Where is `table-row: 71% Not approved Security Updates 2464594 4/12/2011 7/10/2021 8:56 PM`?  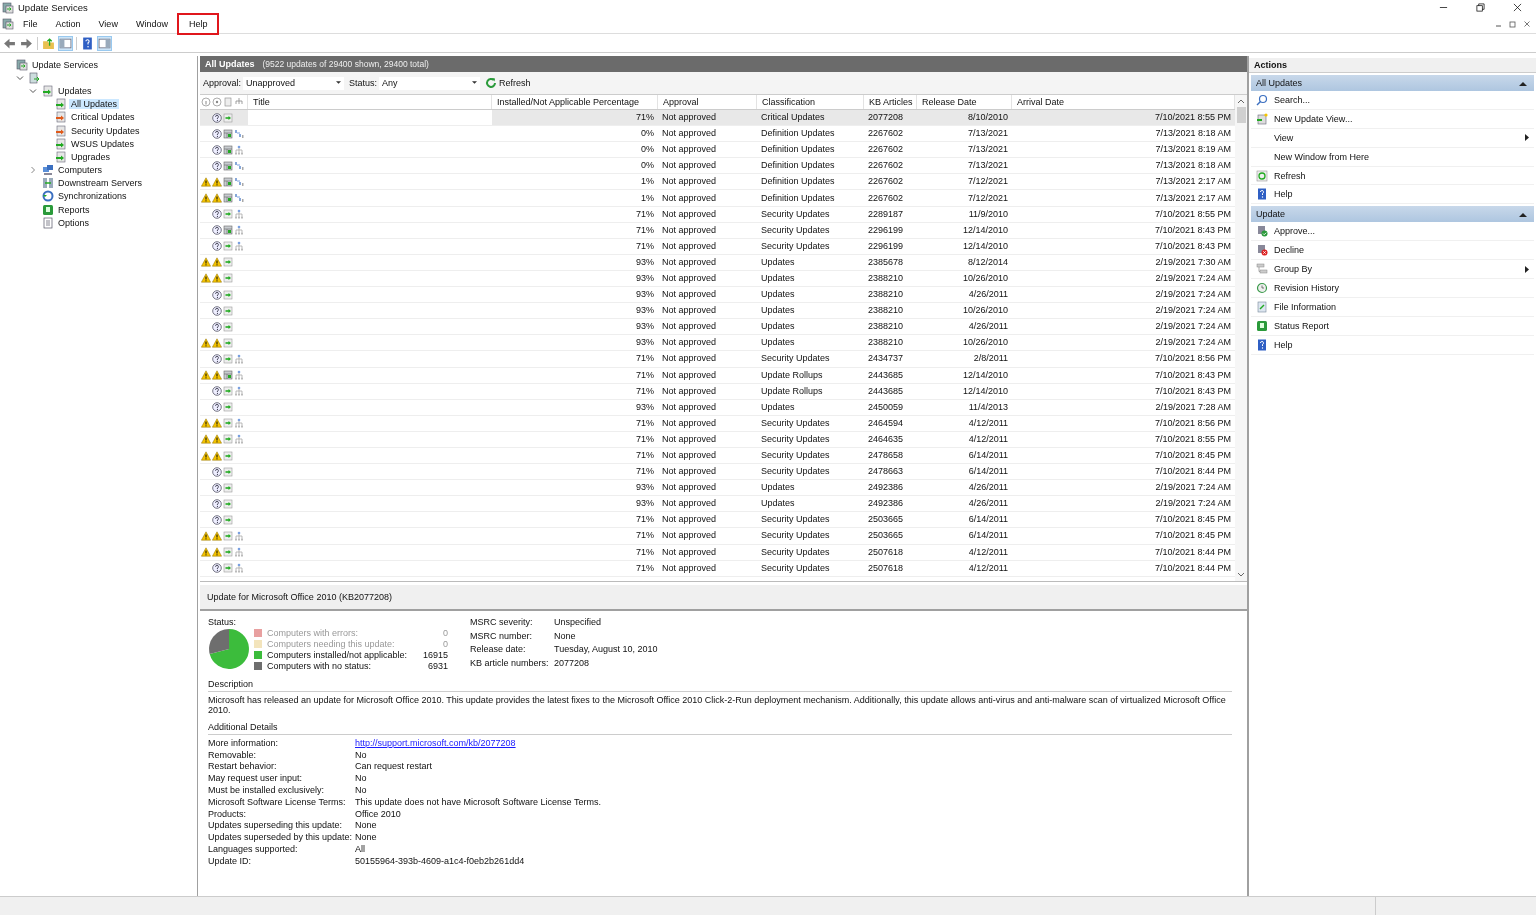
table-row: 71% Not approved Security Updates 2464594 4/12/2011 7/10/2021 8:56 PM is located at coordinates (717, 423).